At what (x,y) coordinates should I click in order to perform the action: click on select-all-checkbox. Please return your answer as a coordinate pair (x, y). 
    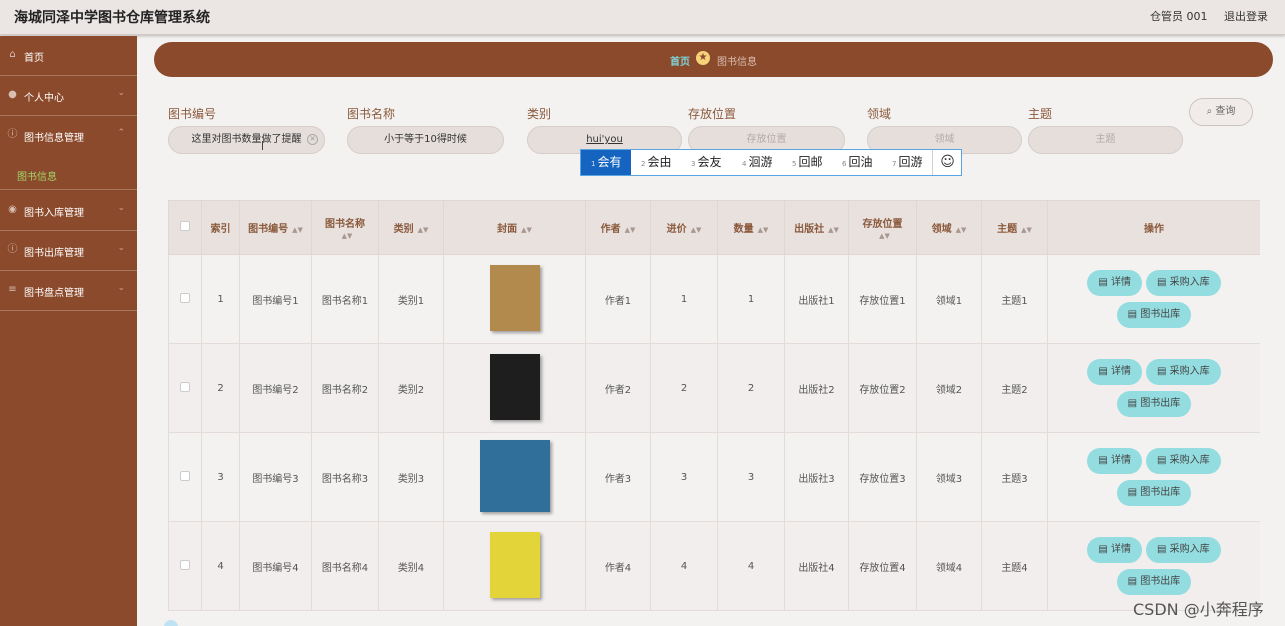
    Looking at the image, I should click on (185, 226).